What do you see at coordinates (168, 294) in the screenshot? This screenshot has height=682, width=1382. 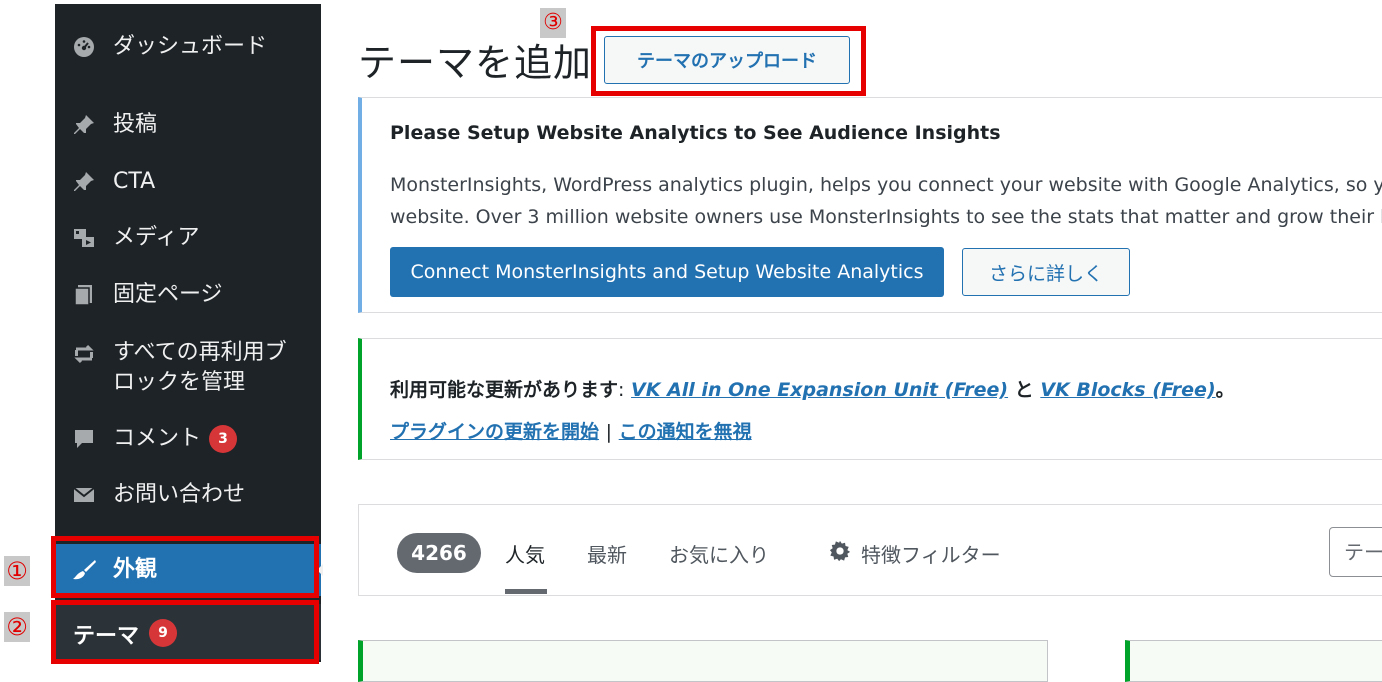 I see `menu-label: 固定ページ` at bounding box center [168, 294].